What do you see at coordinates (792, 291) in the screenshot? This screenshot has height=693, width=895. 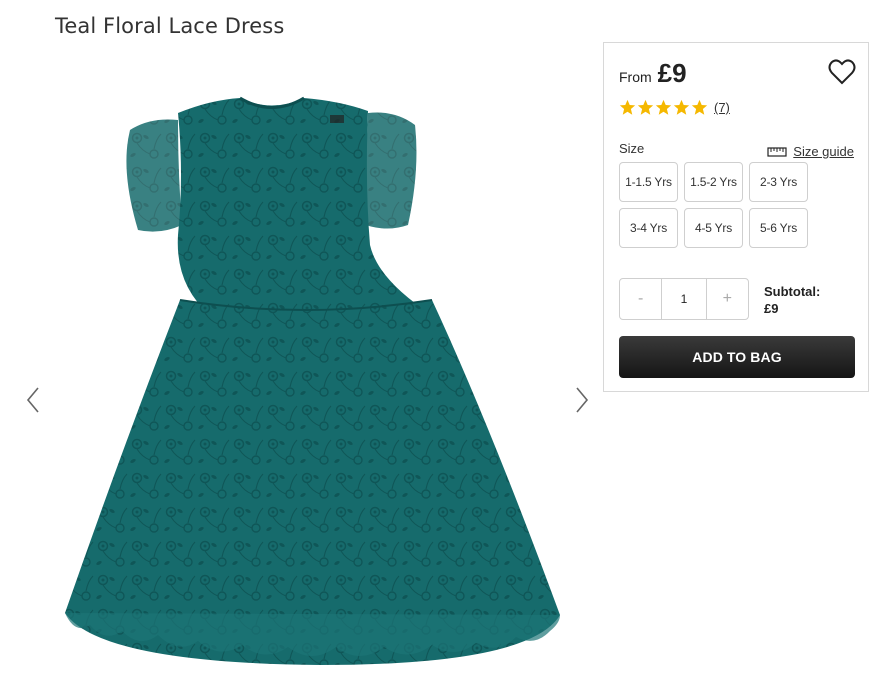 I see `subtotal-label: Subtotal:` at bounding box center [792, 291].